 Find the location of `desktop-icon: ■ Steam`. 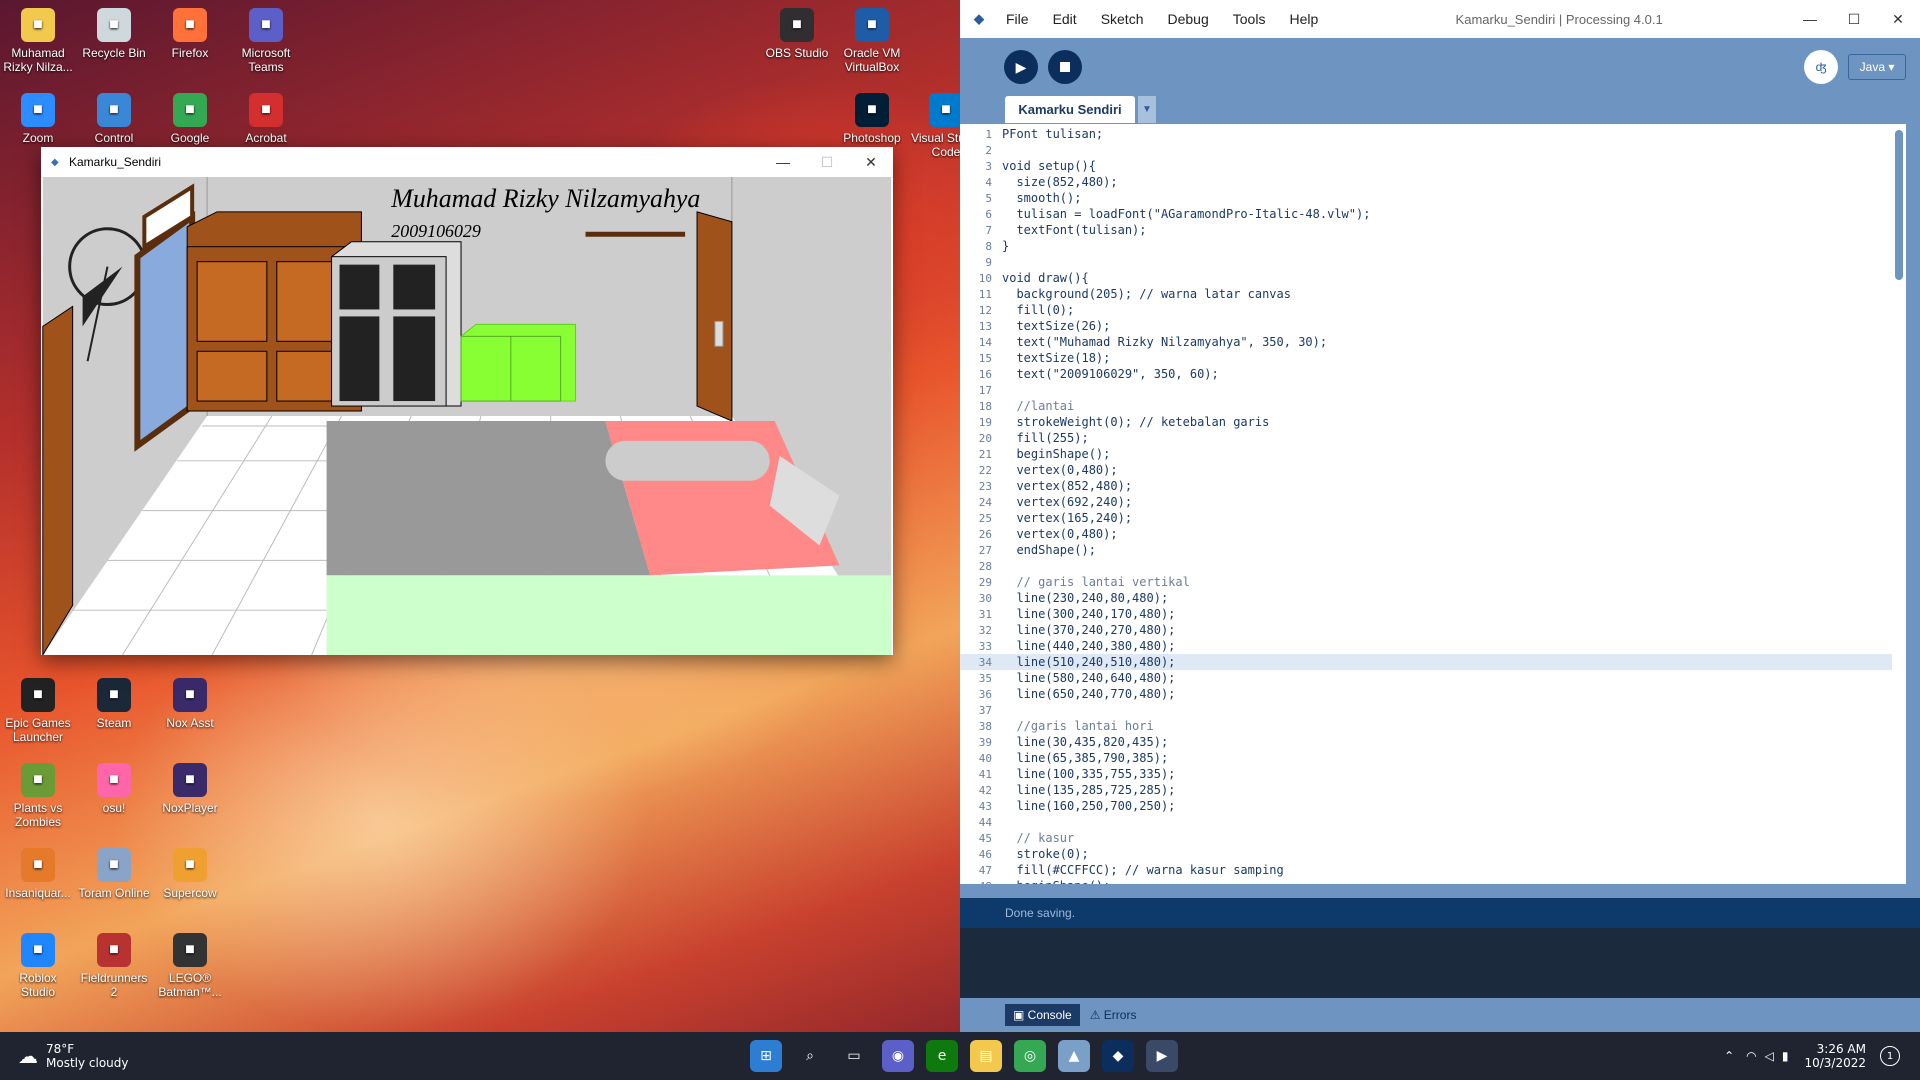

desktop-icon: ■ Steam is located at coordinates (114, 701).